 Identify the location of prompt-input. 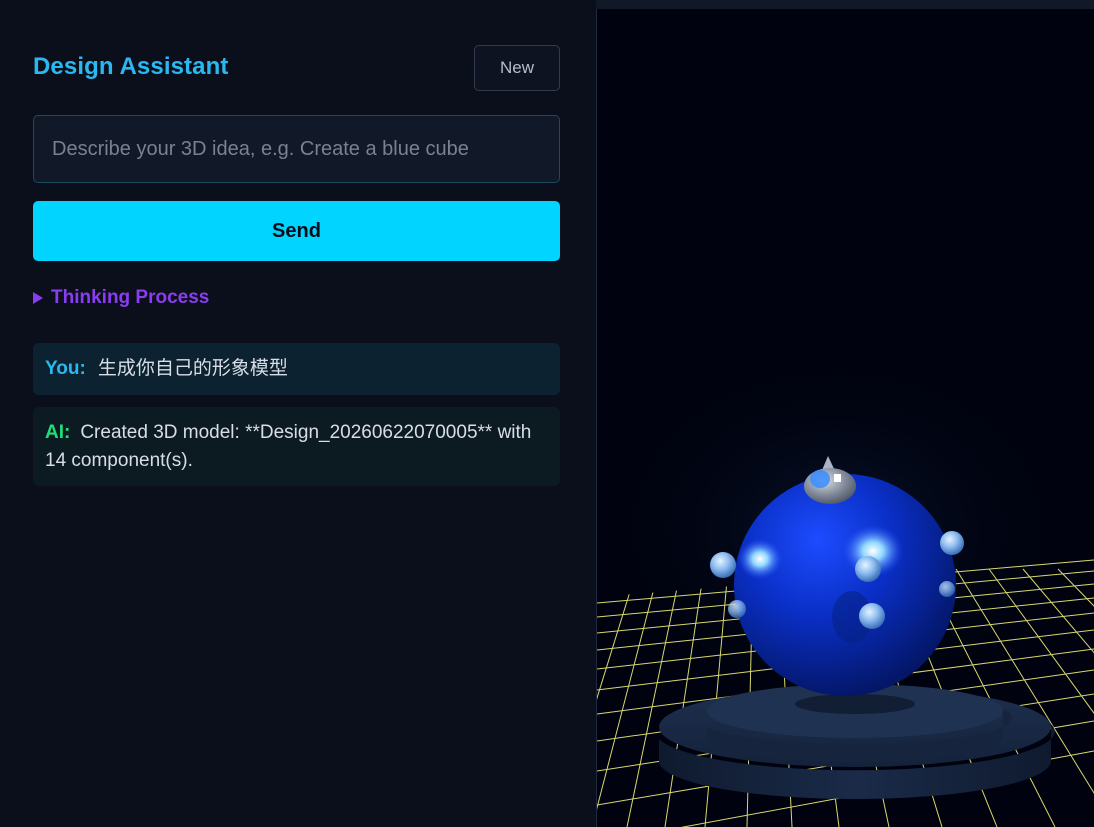
(296, 149).